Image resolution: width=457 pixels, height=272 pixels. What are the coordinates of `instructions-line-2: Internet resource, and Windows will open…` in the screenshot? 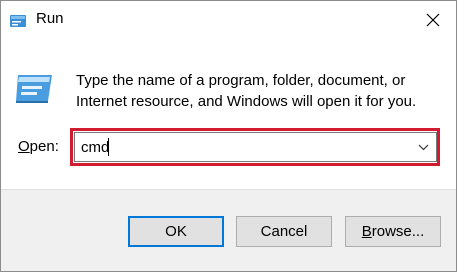 It's located at (246, 101).